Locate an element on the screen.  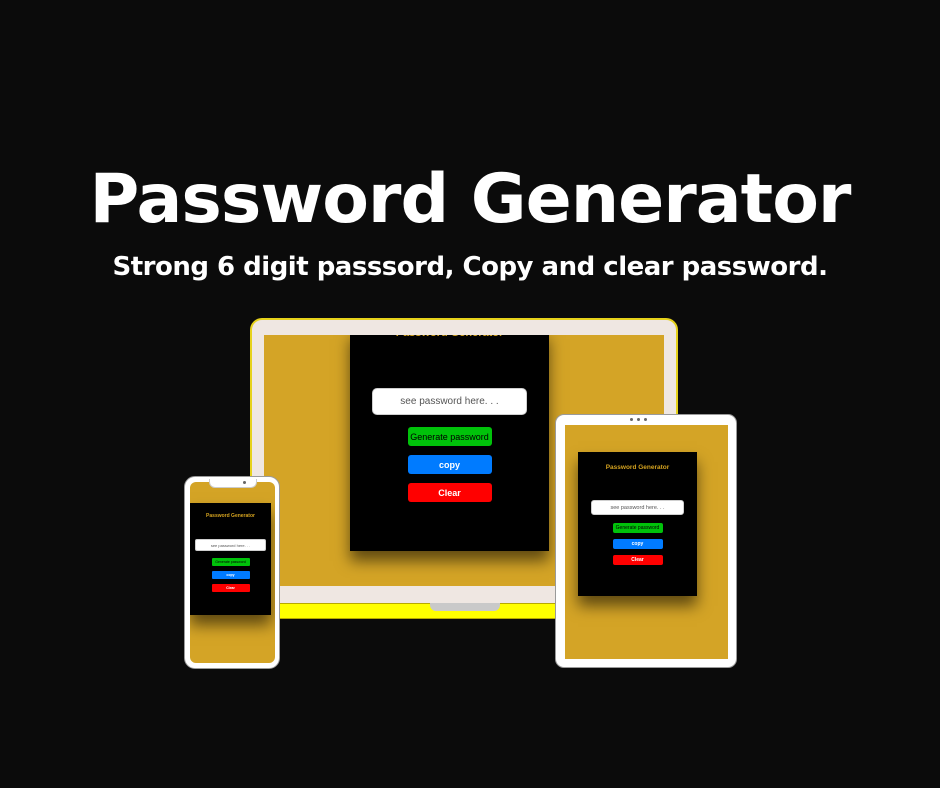
phone-notch is located at coordinates (233, 483).